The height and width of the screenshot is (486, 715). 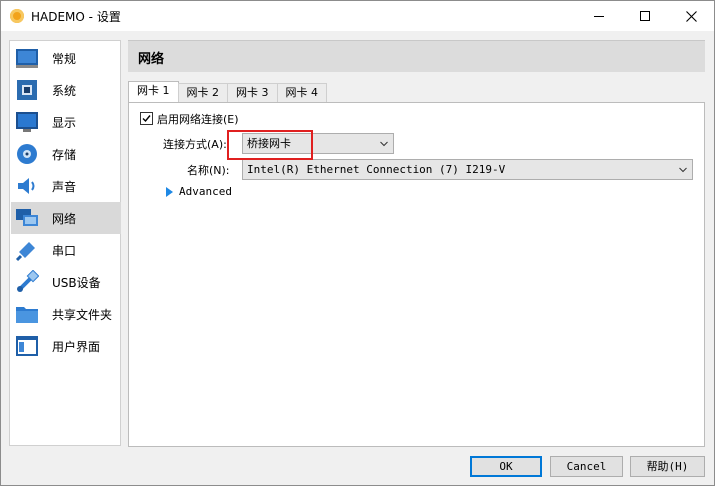 What do you see at coordinates (25, 252) in the screenshot?
I see `serial-port-icon` at bounding box center [25, 252].